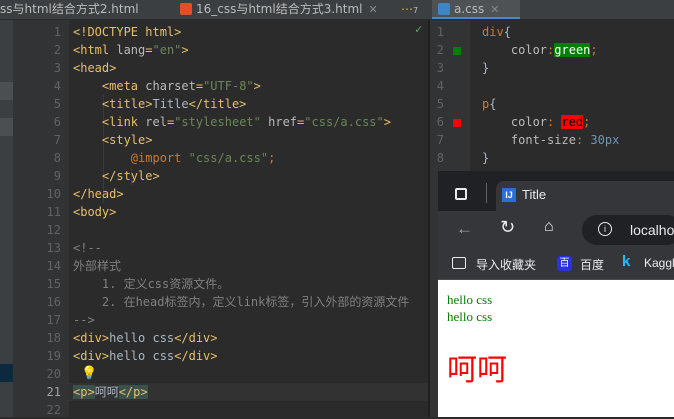 The height and width of the screenshot is (419, 674). Describe the element at coordinates (457, 123) in the screenshot. I see `color-swatch-red` at that location.